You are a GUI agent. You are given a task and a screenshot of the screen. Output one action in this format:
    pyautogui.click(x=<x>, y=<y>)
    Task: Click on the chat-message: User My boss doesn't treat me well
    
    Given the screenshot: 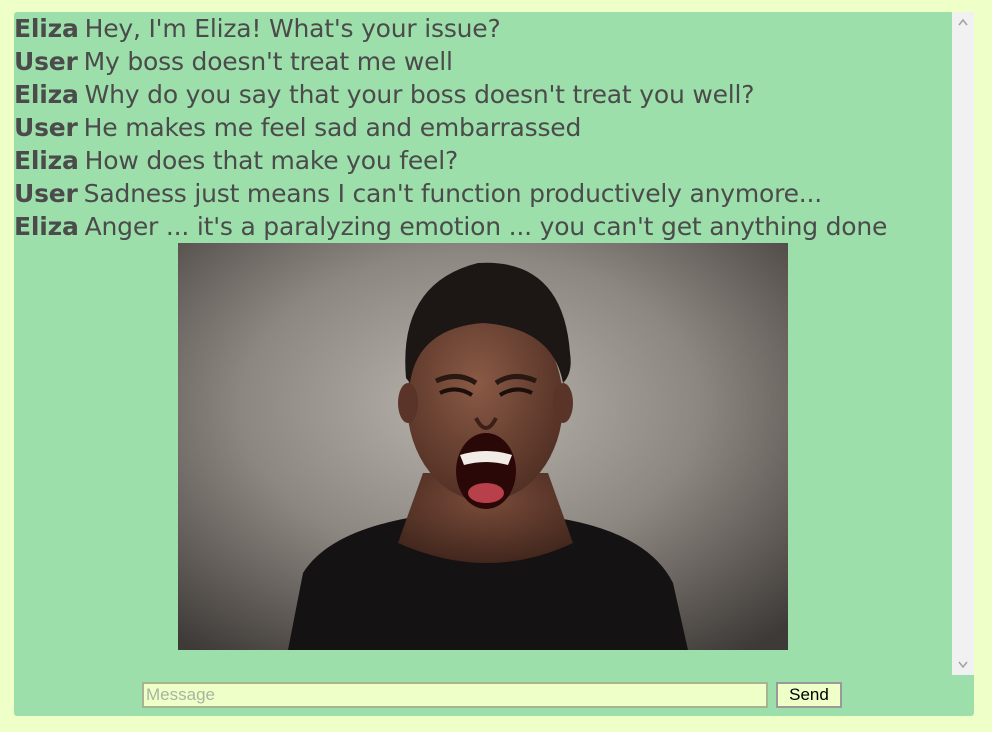 What is the action you would take?
    pyautogui.click(x=483, y=61)
    